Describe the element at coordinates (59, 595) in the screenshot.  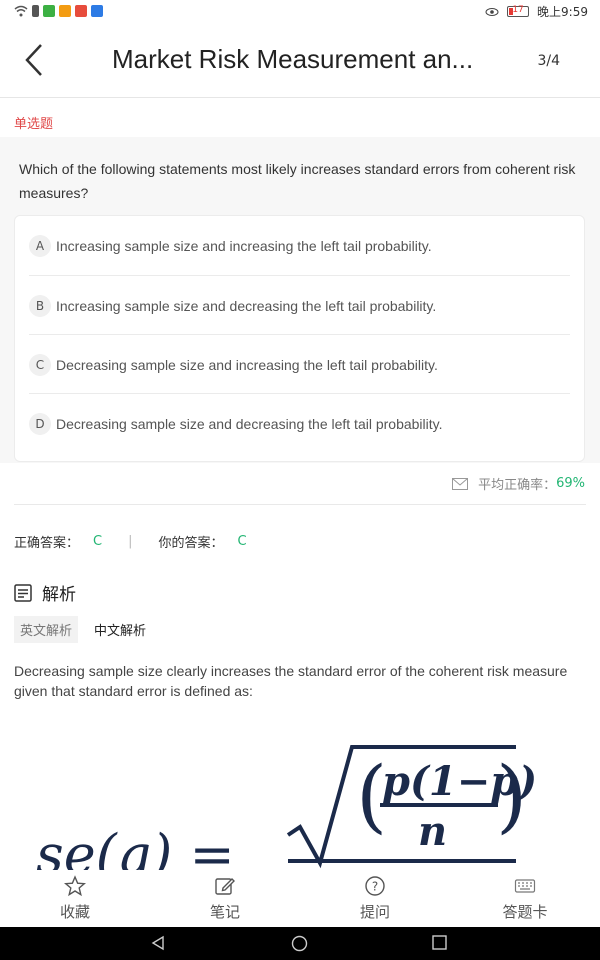
I see `analysis-title: 解析` at that location.